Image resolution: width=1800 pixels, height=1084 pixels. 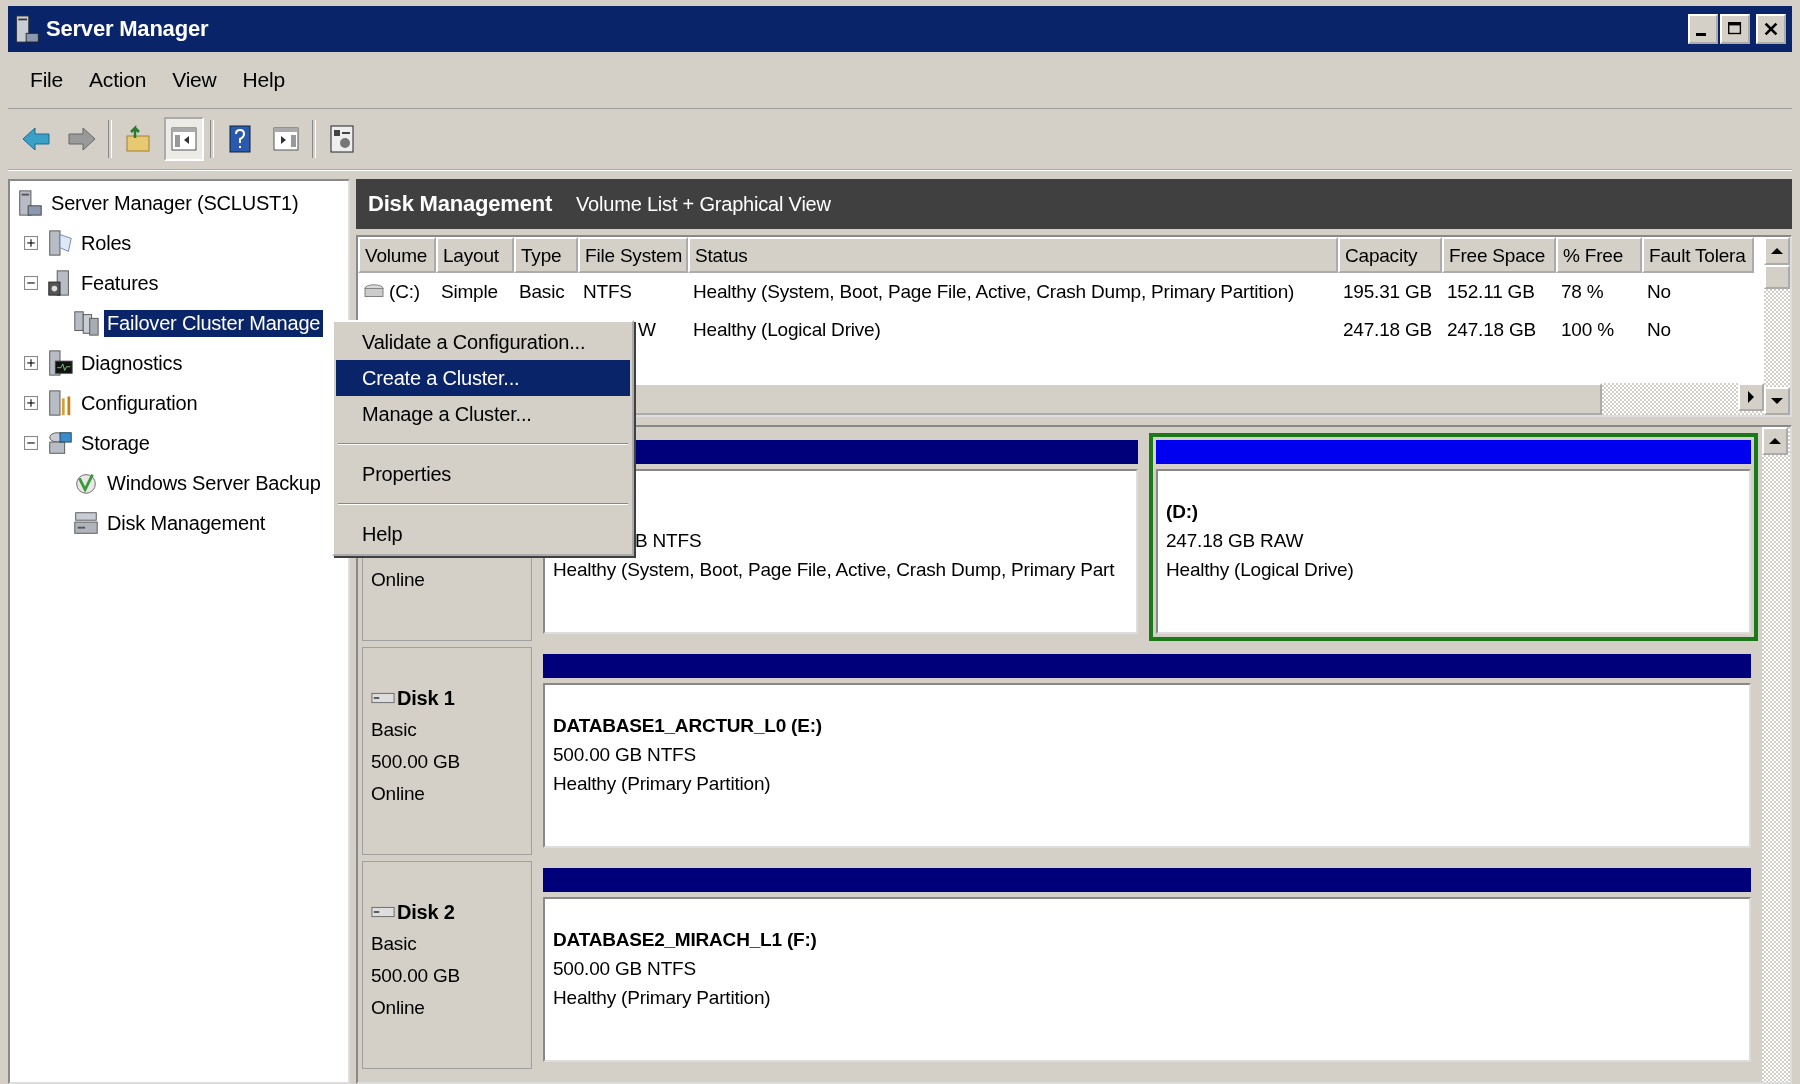 I want to click on column-header: File System, so click(x=633, y=255).